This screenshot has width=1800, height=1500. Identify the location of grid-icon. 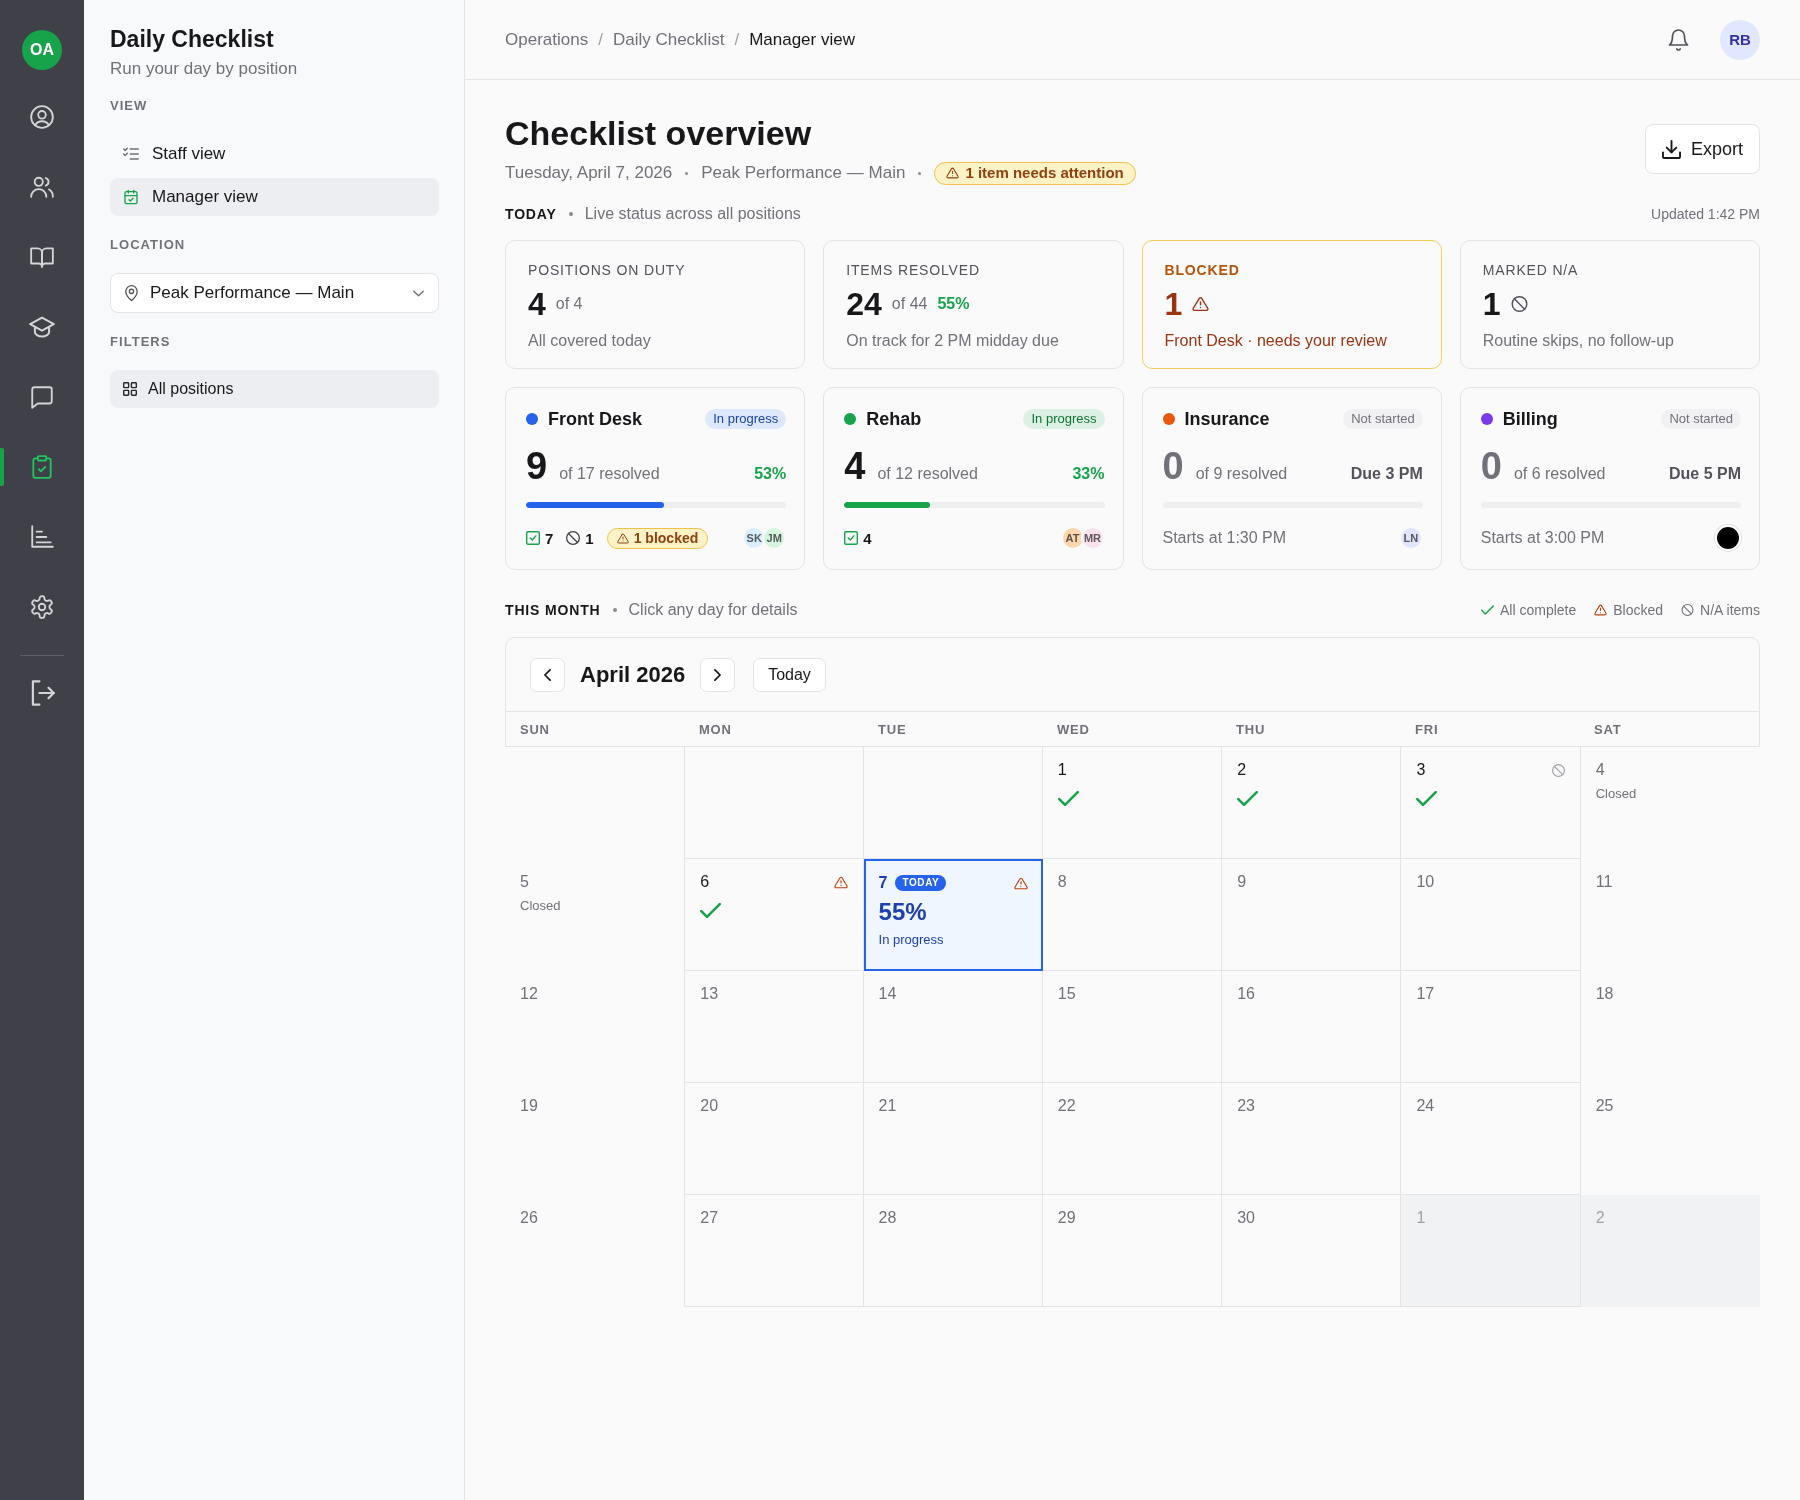
(130, 389).